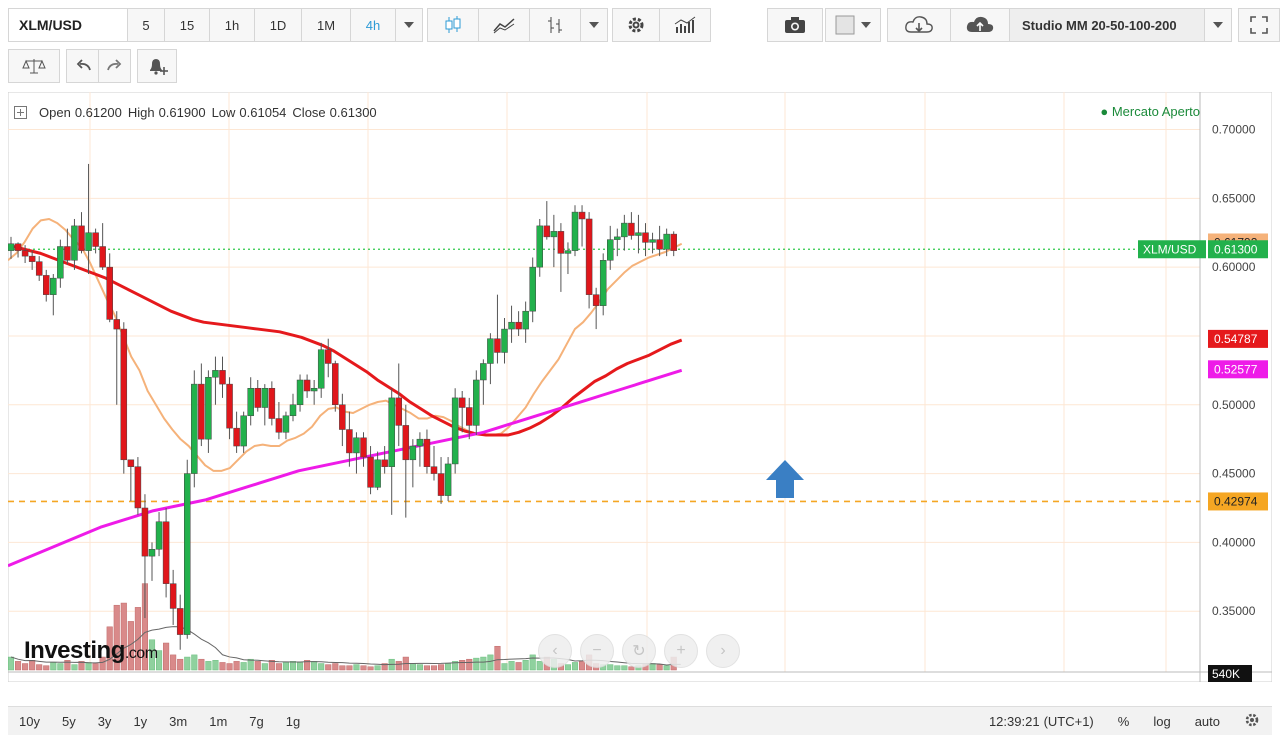 The image size is (1280, 743). Describe the element at coordinates (140, 721) in the screenshot. I see `range-1y: 1y` at that location.